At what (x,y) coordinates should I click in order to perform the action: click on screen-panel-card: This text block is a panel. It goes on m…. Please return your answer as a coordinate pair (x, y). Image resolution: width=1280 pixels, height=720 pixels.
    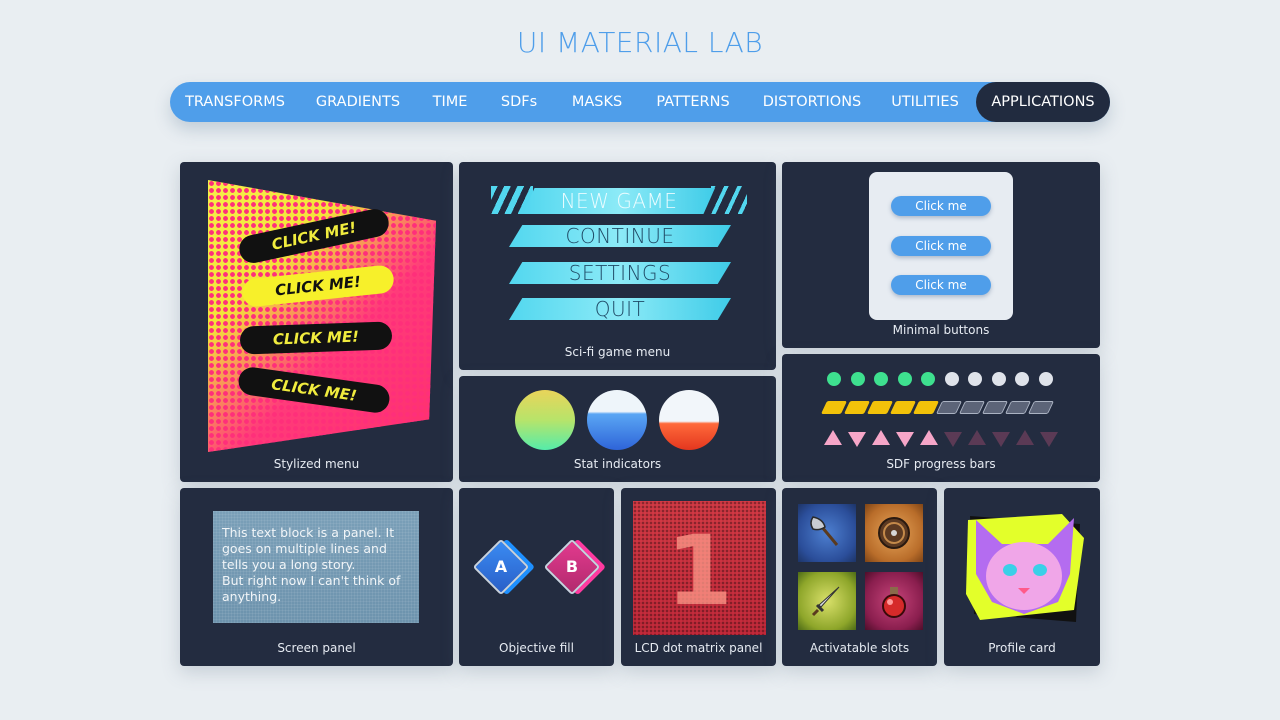
    Looking at the image, I should click on (316, 577).